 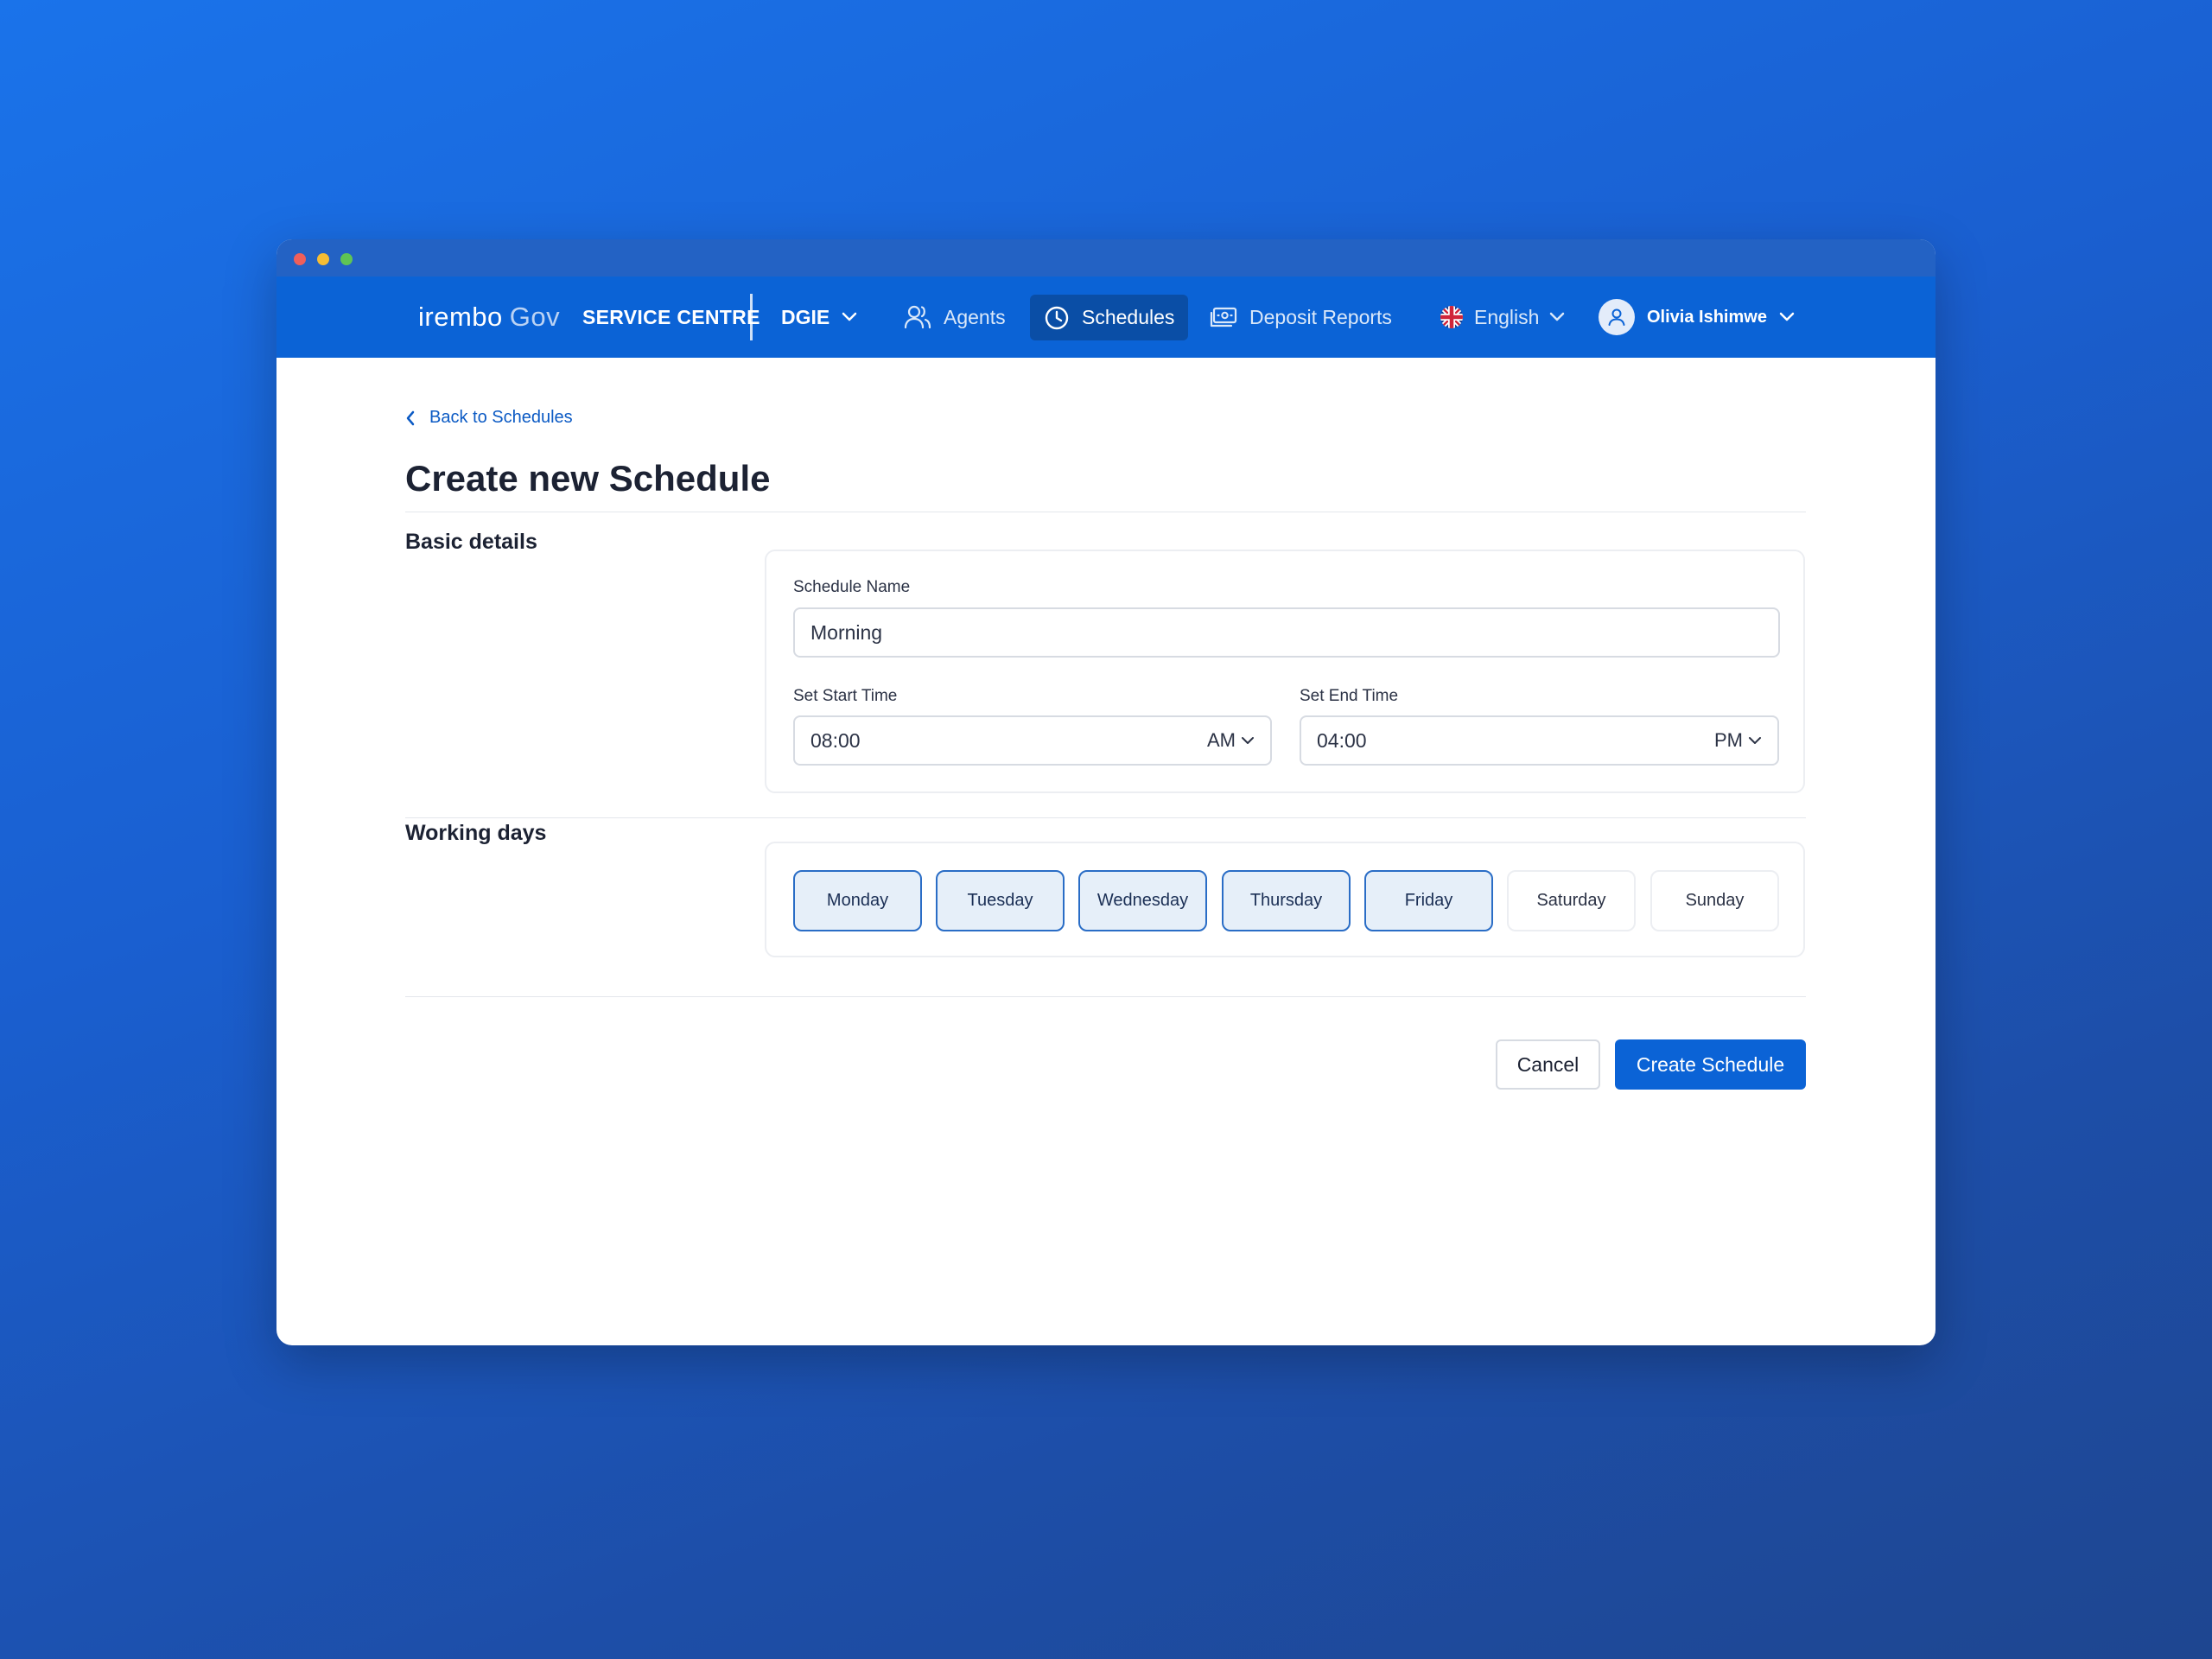 What do you see at coordinates (975, 316) in the screenshot?
I see `nav-item-label: Agents` at bounding box center [975, 316].